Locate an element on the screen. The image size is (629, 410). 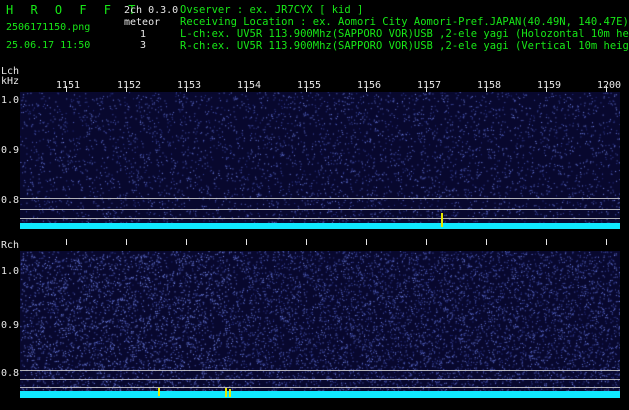
lch-y-label-2: 0.9 is located at coordinates (10, 150).